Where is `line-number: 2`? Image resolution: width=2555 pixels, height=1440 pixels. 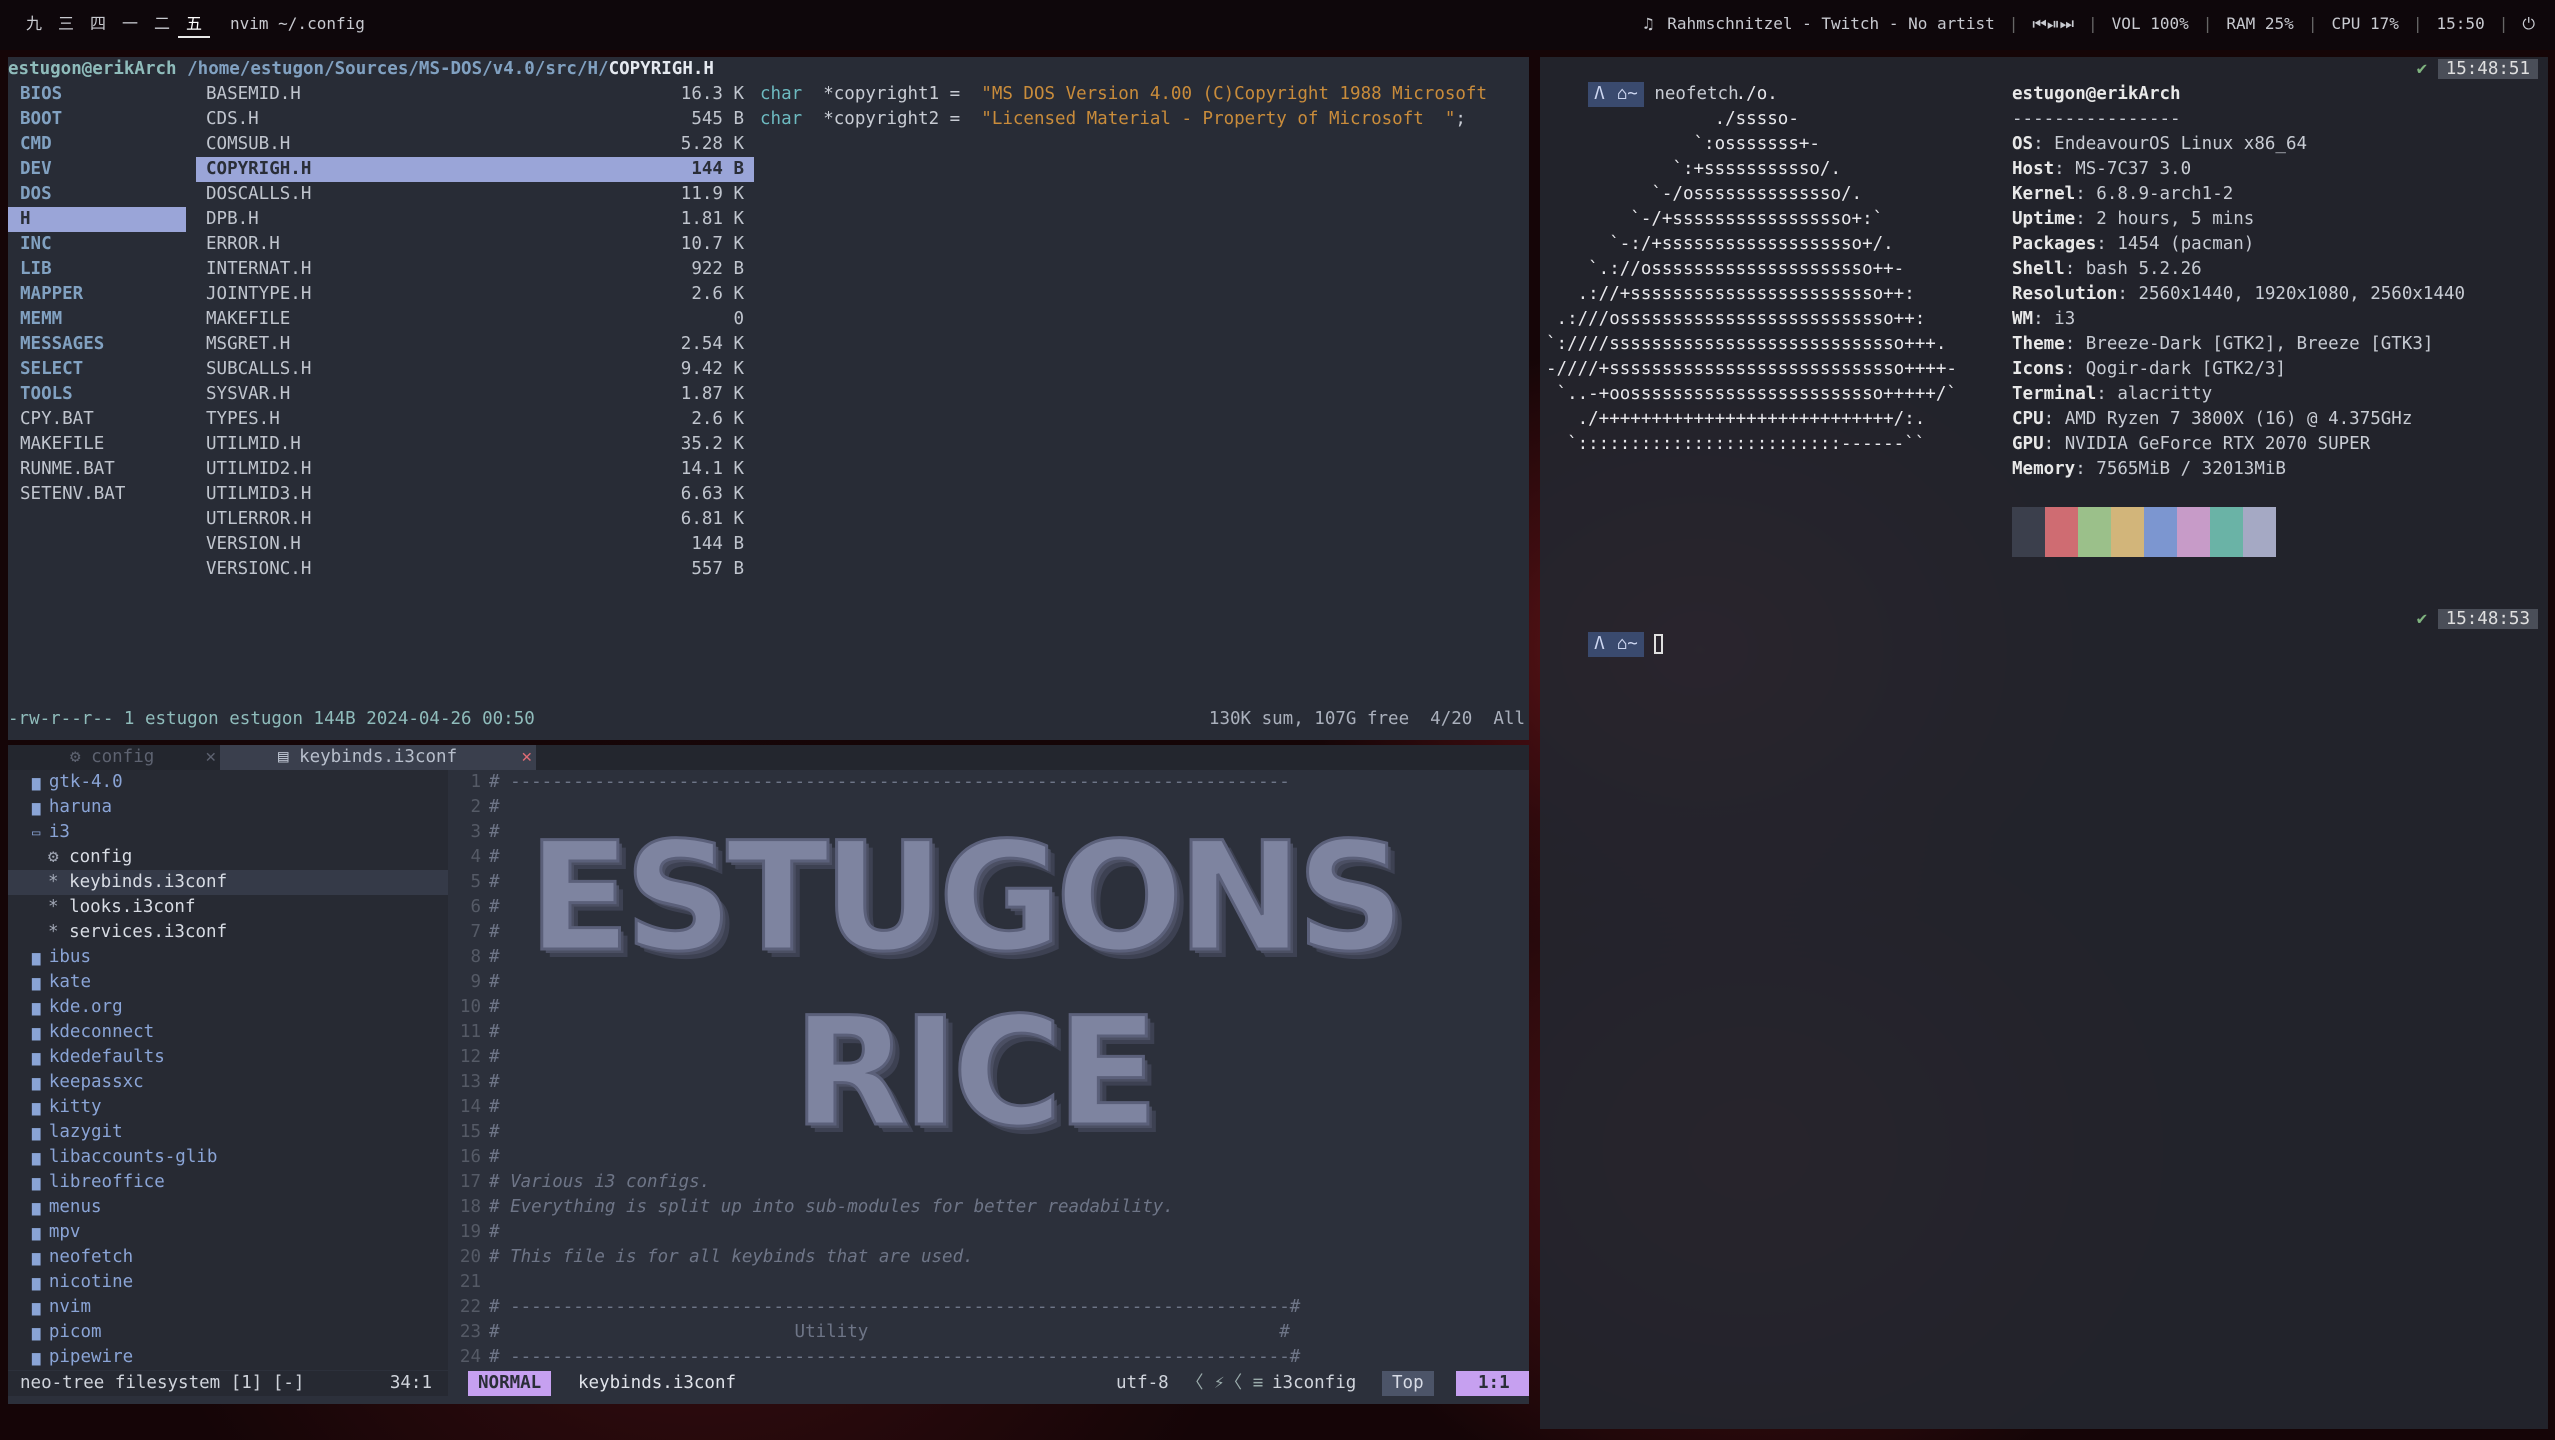 line-number: 2 is located at coordinates (475, 807).